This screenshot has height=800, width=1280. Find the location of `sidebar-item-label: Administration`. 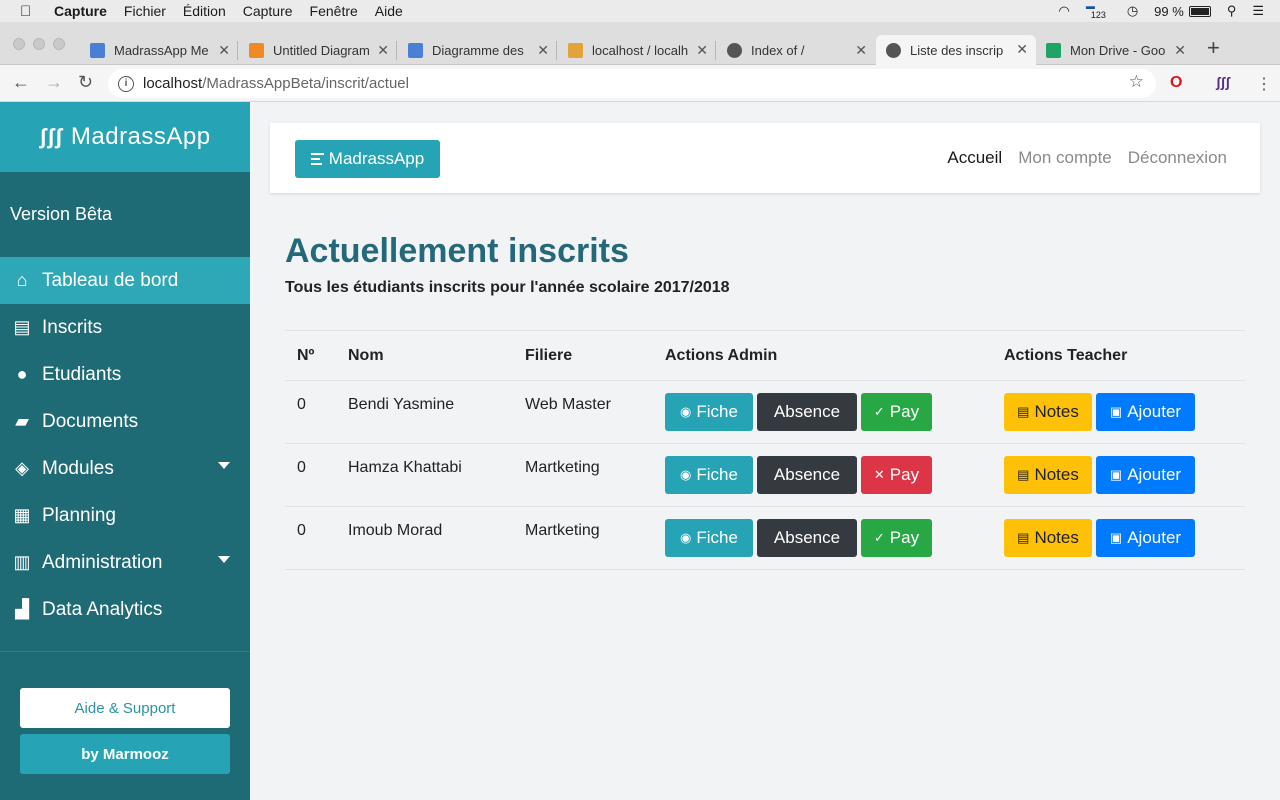

sidebar-item-label: Administration is located at coordinates (102, 562).